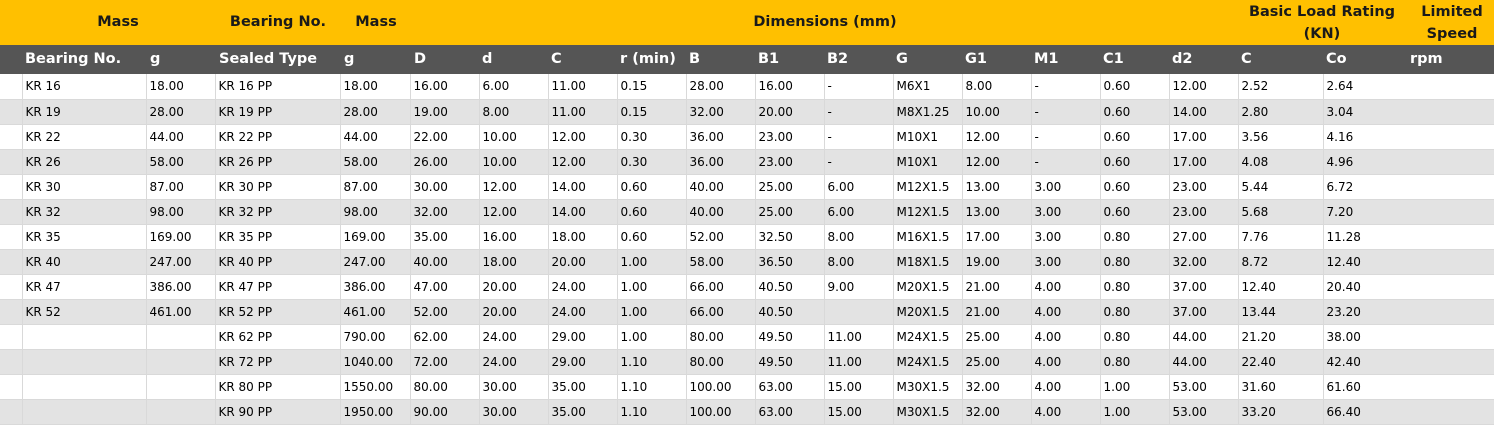 The height and width of the screenshot is (425, 1494). What do you see at coordinates (118, 22) in the screenshot?
I see `mass-group-header: Mass` at bounding box center [118, 22].